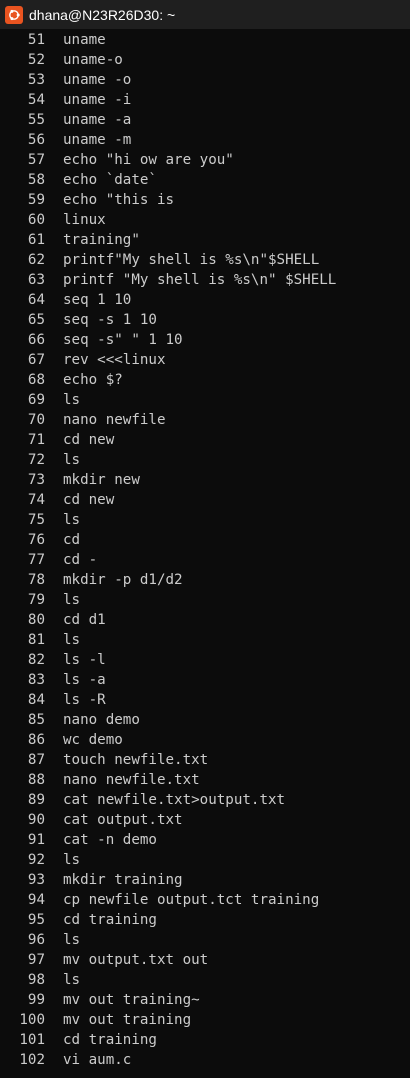 The width and height of the screenshot is (410, 1078). Describe the element at coordinates (36, 740) in the screenshot. I see `history-number: 86` at that location.